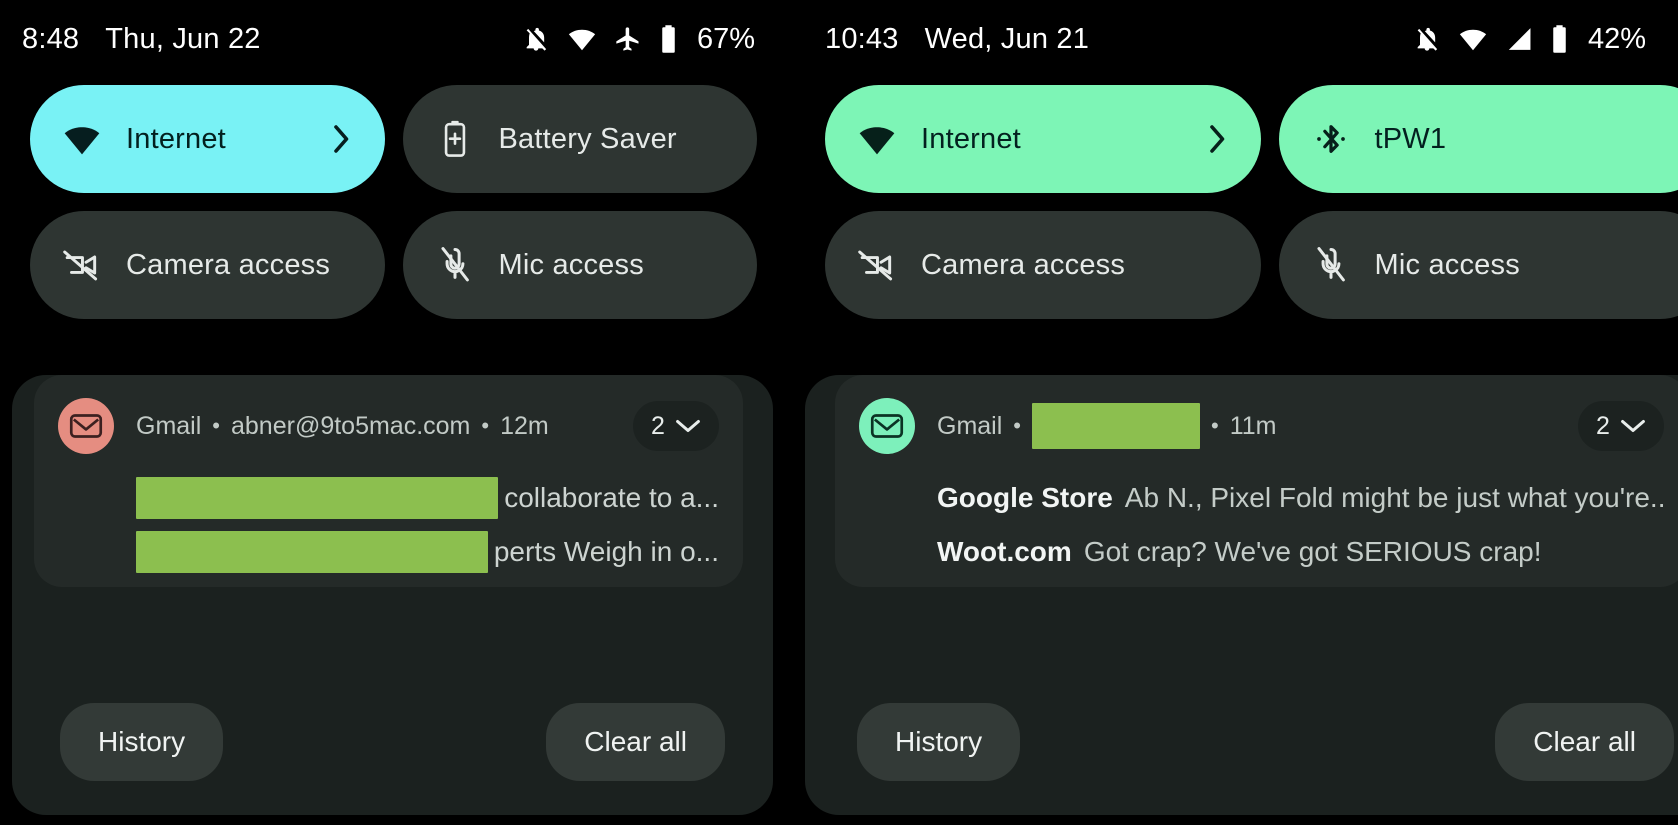  What do you see at coordinates (1312, 551) in the screenshot?
I see `notification-line-text: Got crap? We've got SERIOUS crap!` at bounding box center [1312, 551].